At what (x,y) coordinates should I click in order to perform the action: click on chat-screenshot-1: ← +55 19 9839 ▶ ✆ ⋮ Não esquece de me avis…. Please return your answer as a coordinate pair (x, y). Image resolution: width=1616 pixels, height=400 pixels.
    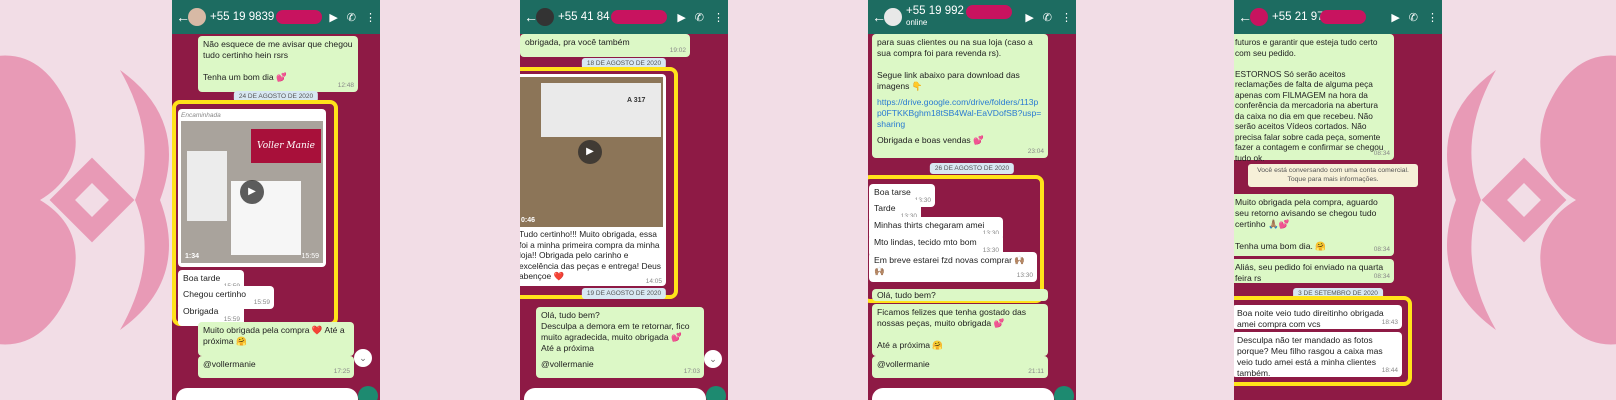
    Looking at the image, I should click on (276, 200).